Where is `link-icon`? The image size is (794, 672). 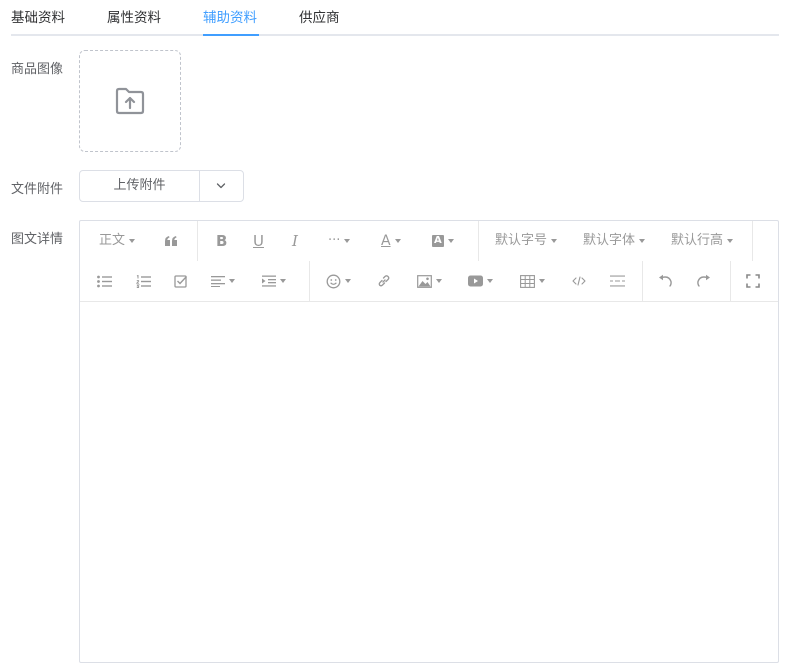 link-icon is located at coordinates (384, 281).